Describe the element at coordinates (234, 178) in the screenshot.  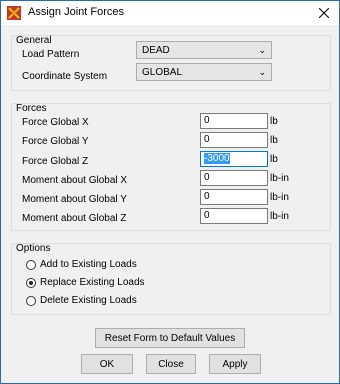
I see `moment-x-input: 0` at that location.